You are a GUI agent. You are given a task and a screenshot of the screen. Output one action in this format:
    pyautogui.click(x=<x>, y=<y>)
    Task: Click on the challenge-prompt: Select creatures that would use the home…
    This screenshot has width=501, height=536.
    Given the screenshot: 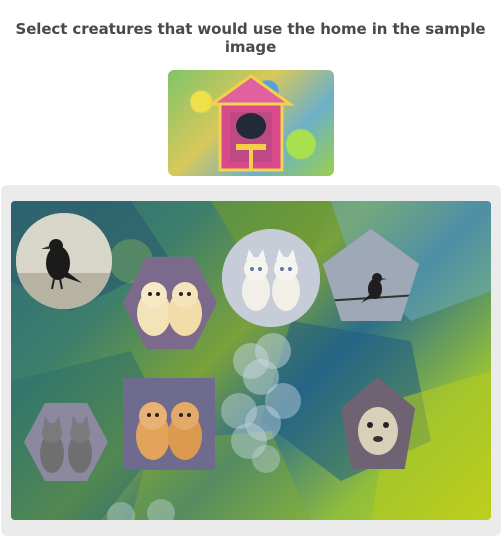 What is the action you would take?
    pyautogui.click(x=250, y=38)
    